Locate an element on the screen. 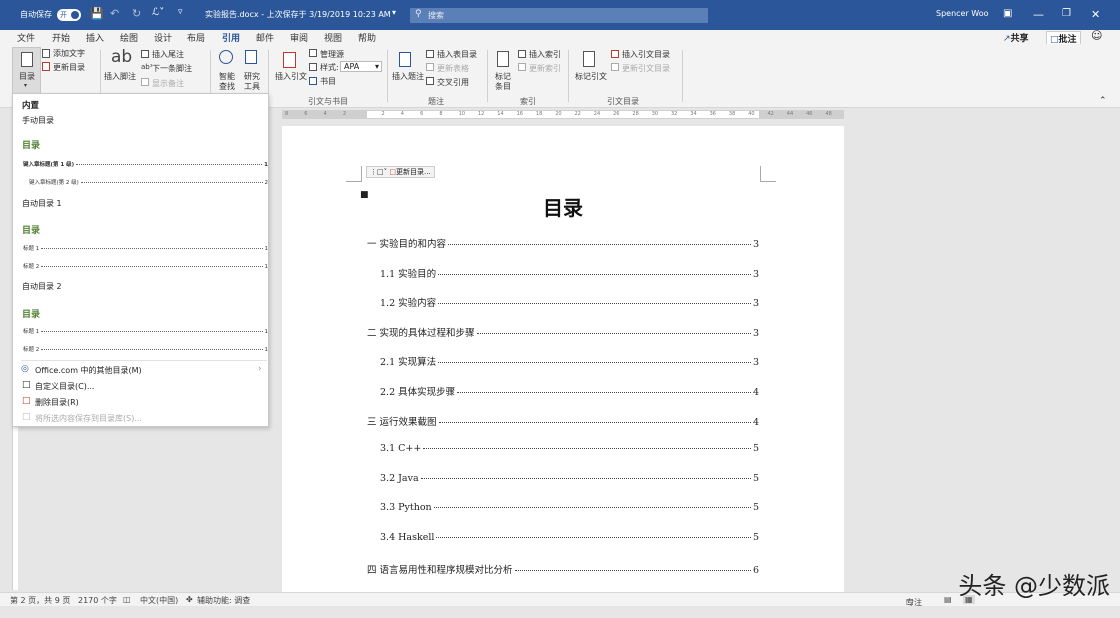 The image size is (1120, 618). insert-caption-button: 插入题注 is located at coordinates (408, 76).